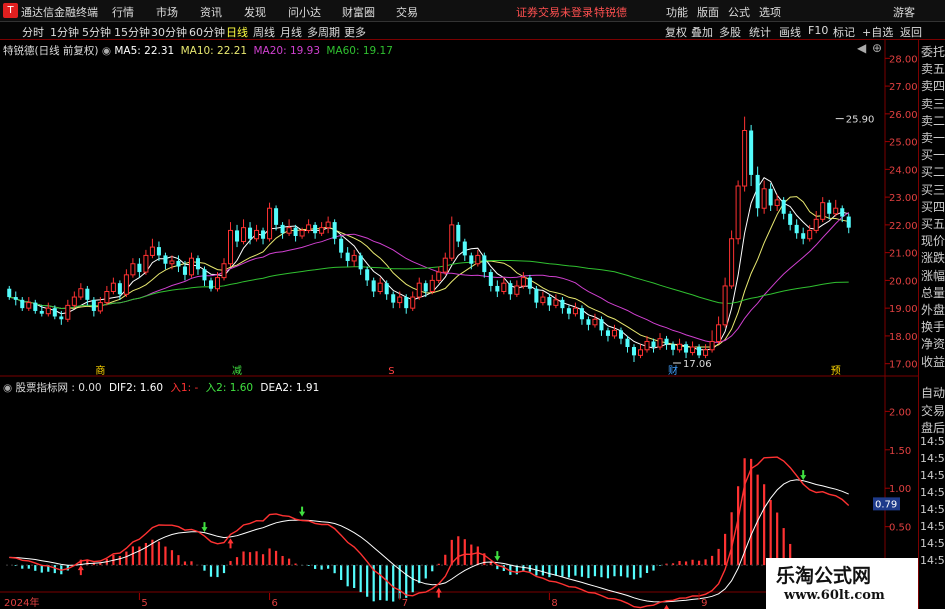 The width and height of the screenshot is (945, 609). I want to click on extreme-label: 17.06, so click(697, 364).